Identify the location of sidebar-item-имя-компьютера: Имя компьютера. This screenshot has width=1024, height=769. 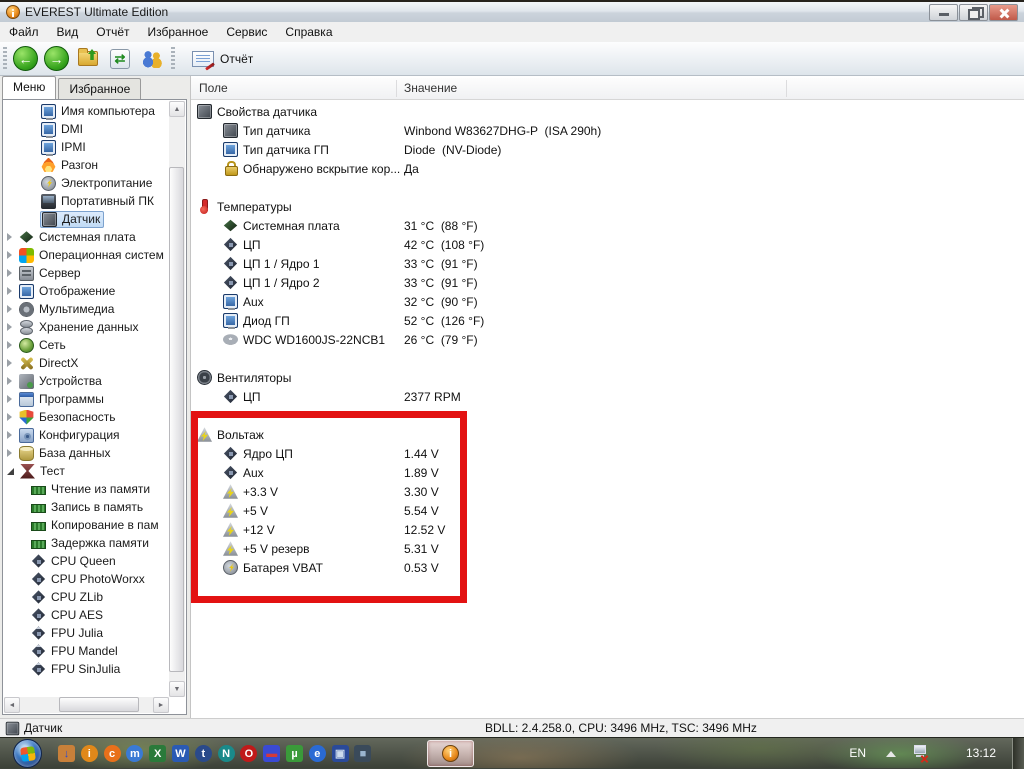
(86, 111).